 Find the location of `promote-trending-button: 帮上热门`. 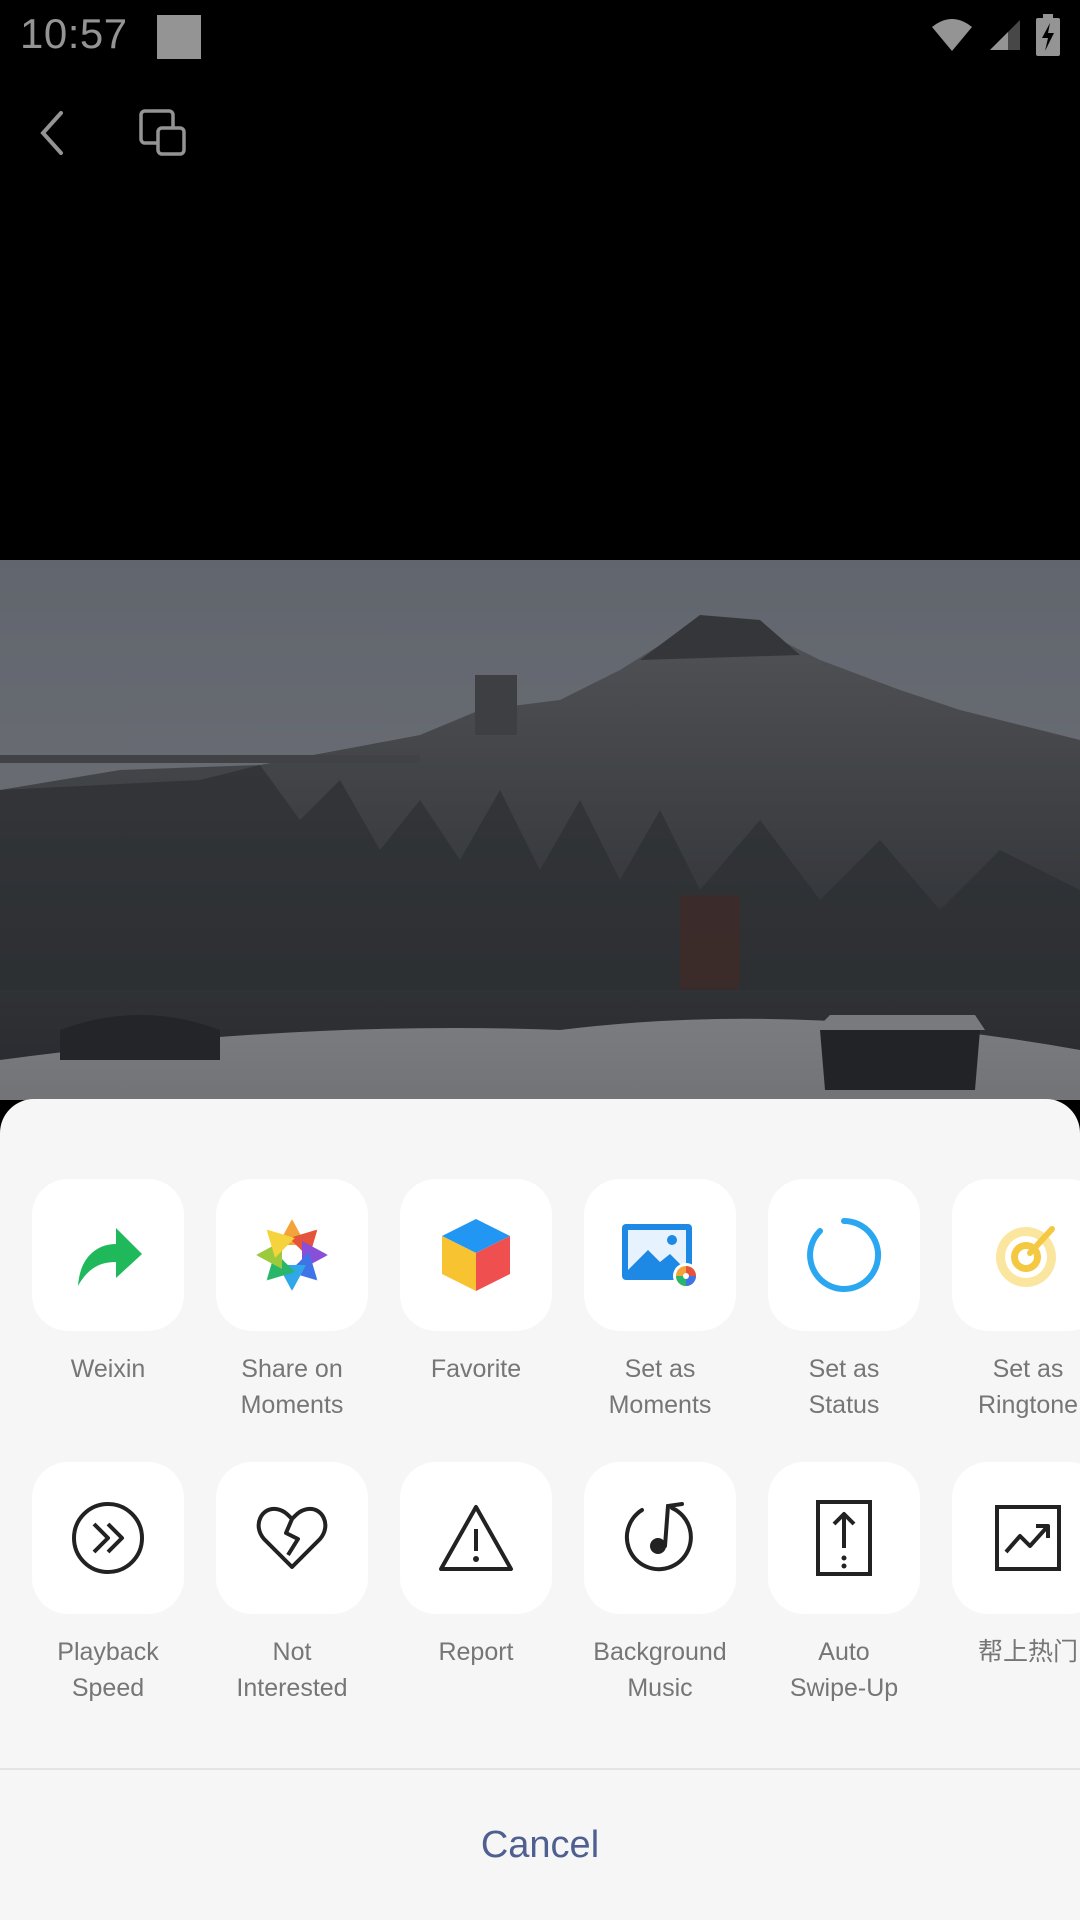

promote-trending-button: 帮上热门 is located at coordinates (1008, 1566).